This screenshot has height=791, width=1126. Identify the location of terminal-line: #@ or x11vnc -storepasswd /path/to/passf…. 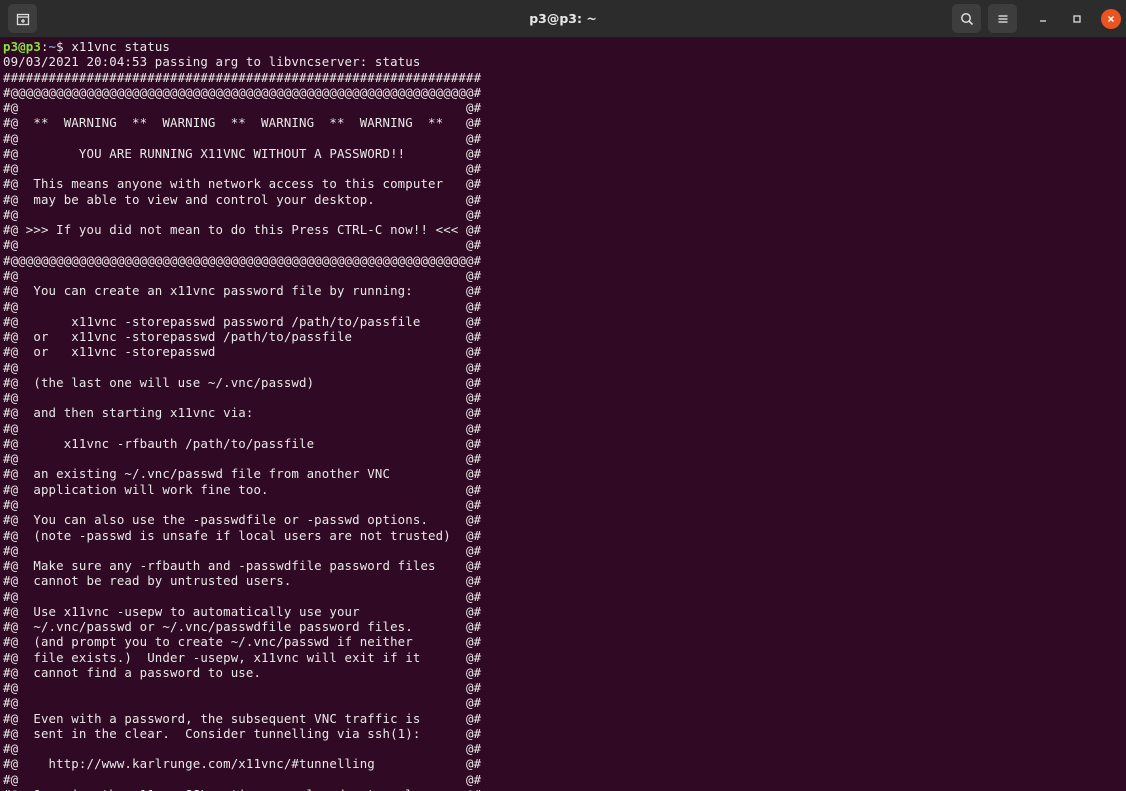
(242, 337).